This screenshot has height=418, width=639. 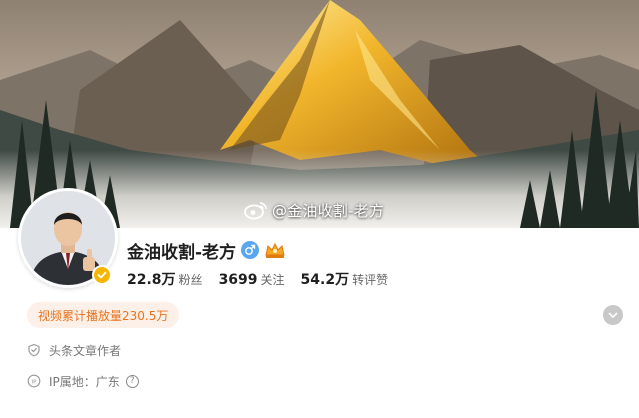 I want to click on ip-location-row: IP IP属地：广东 ?, so click(x=83, y=381).